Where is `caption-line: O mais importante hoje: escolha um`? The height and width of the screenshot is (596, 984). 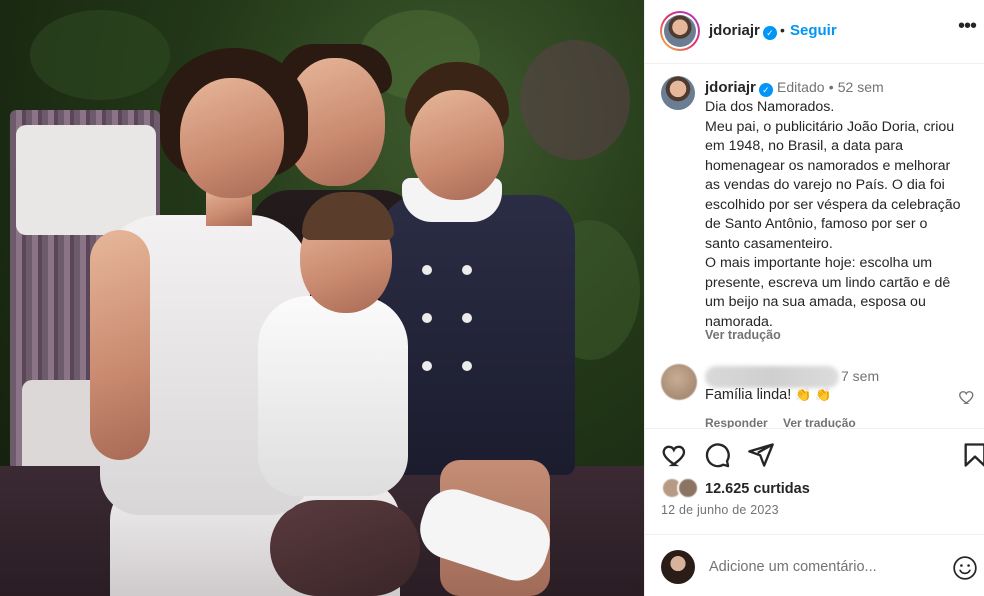
caption-line: O mais importante hoje: escolha um is located at coordinates (819, 263).